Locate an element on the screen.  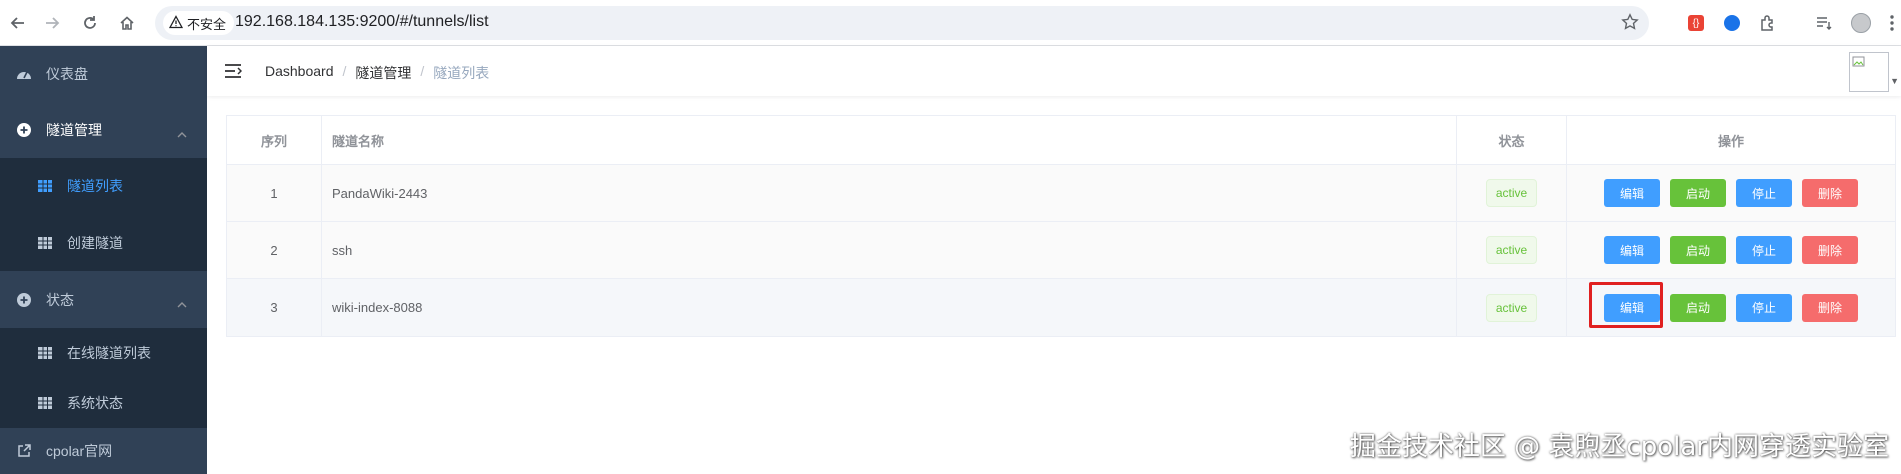
reading-list-icon is located at coordinates (1824, 23).